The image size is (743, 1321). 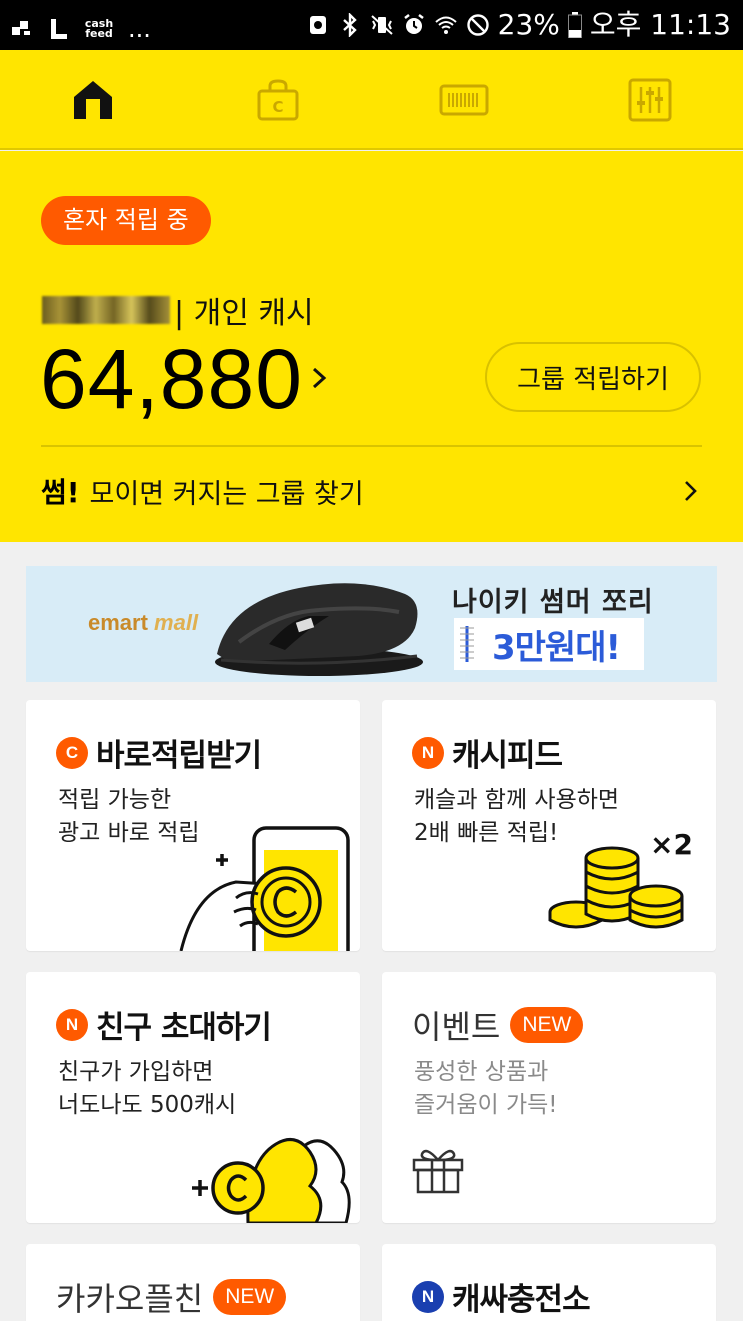 I want to click on barcode-icon, so click(x=464, y=100).